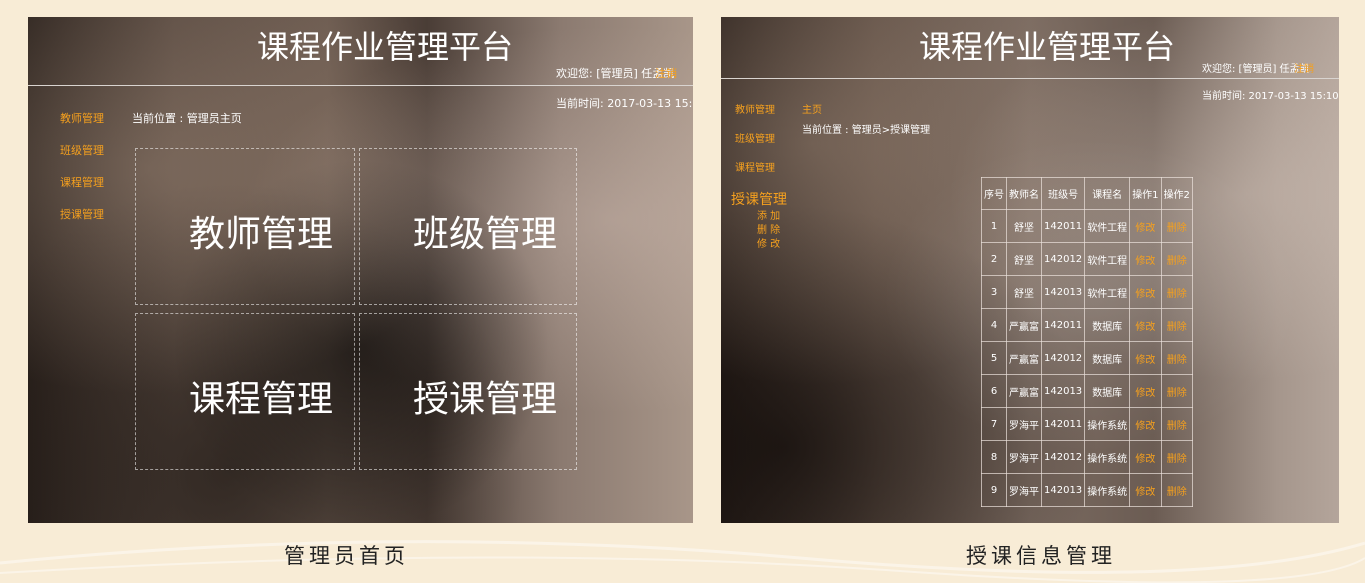  Describe the element at coordinates (994, 259) in the screenshot. I see `cell-index: 2` at that location.